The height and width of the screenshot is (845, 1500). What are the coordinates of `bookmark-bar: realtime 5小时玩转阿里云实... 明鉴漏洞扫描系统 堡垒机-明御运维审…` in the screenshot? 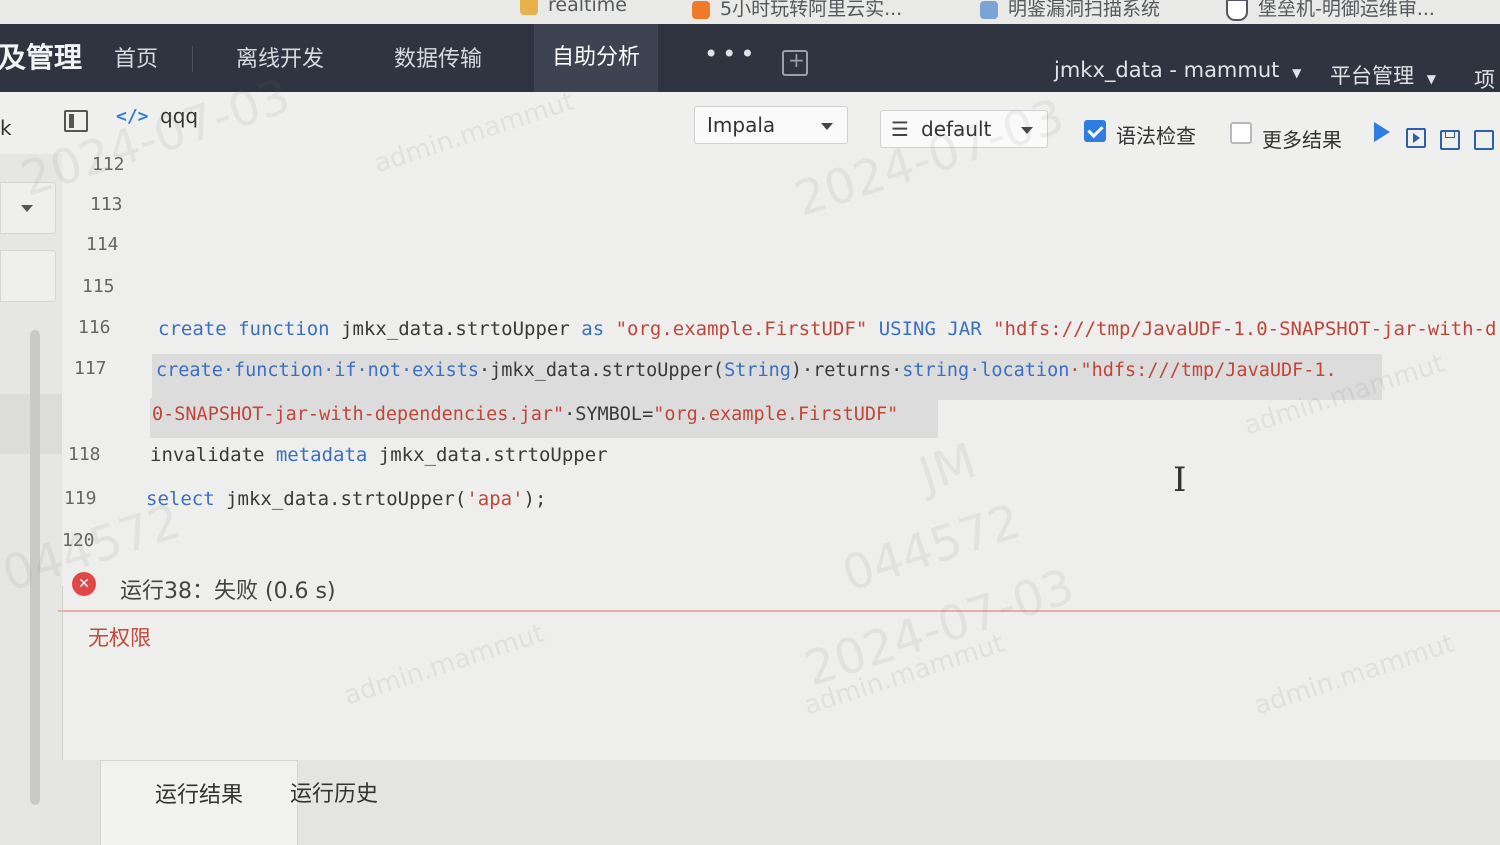 It's located at (750, 12).